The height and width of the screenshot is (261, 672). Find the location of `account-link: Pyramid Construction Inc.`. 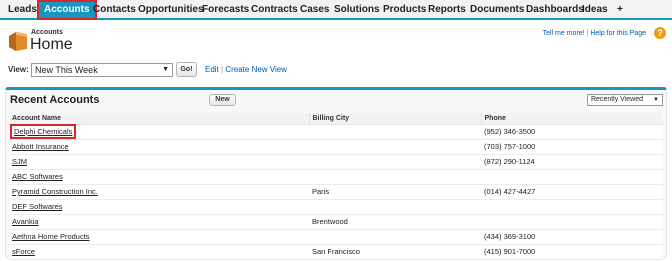

account-link: Pyramid Construction Inc. is located at coordinates (159, 192).